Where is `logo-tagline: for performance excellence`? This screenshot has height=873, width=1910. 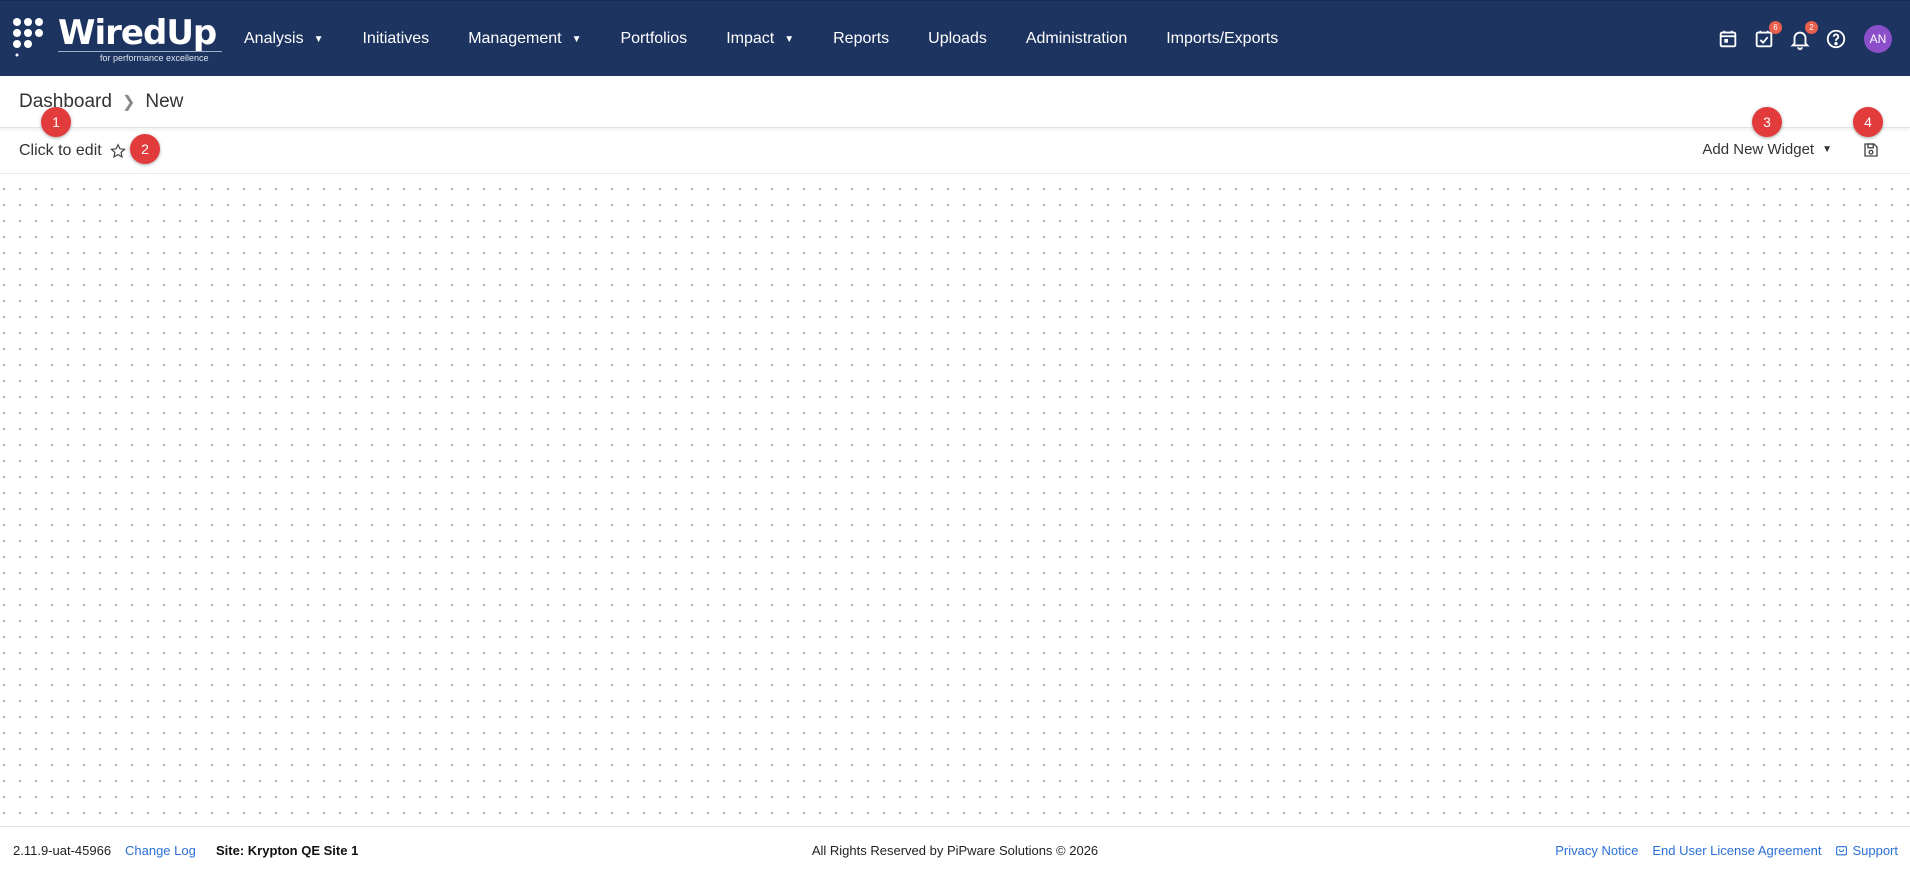 logo-tagline: for performance excellence is located at coordinates (154, 58).